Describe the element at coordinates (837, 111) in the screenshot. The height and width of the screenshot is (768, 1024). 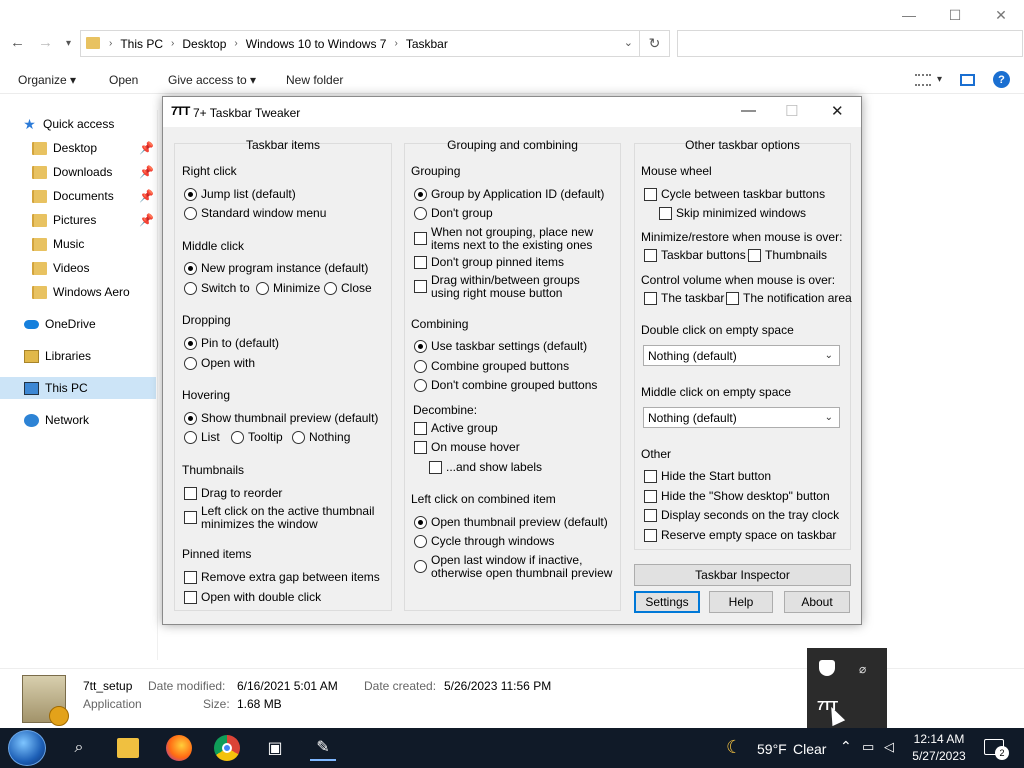
I see `dialog-close-button: ✕` at that location.